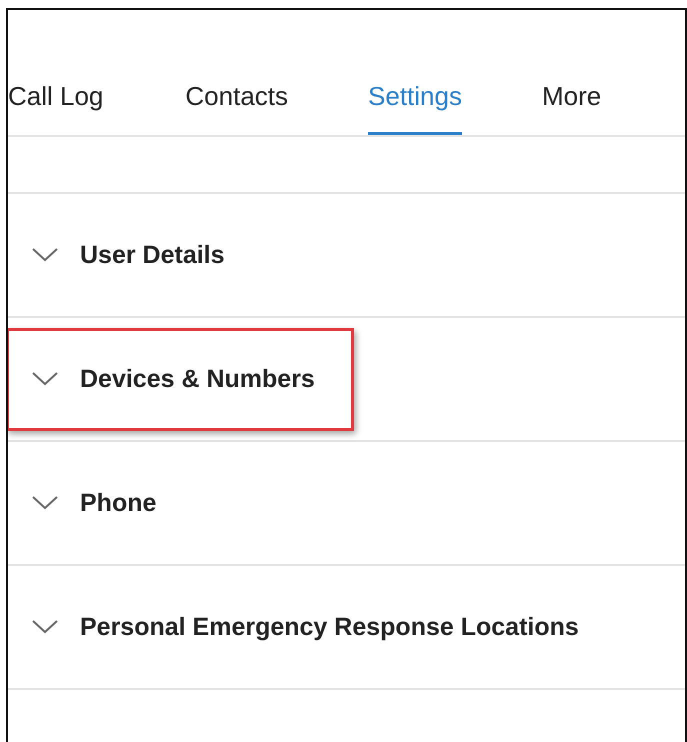  Describe the element at coordinates (181, 379) in the screenshot. I see `section-header: Devices & Numbers` at that location.